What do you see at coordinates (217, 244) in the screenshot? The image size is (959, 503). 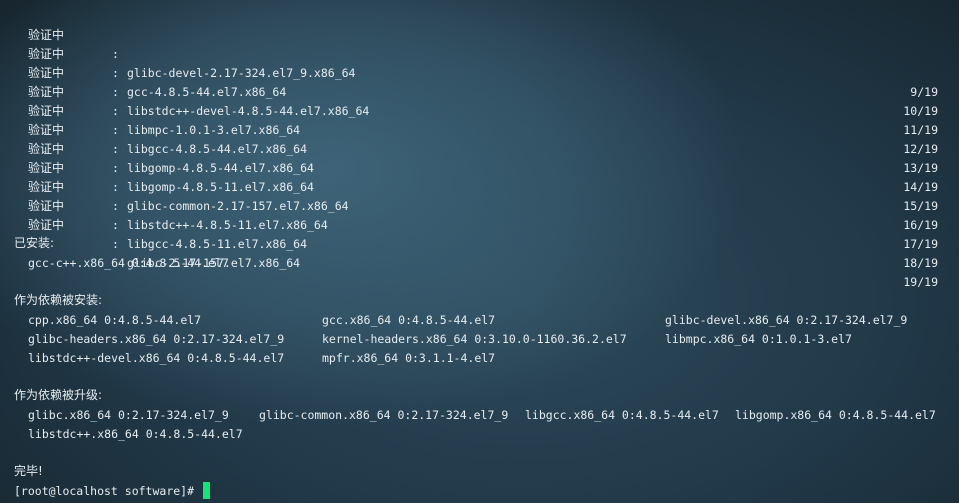 I see `verify-package: libgcc-4.8.5-11.el7.x86_64` at bounding box center [217, 244].